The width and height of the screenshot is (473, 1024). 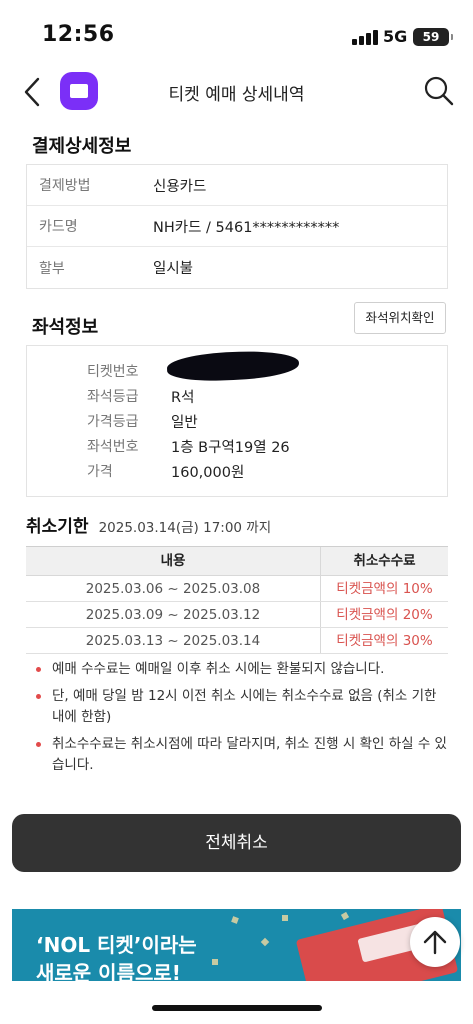 I want to click on fee-period: 2025.03.13 ~ 2025.03.14, so click(x=173, y=640).